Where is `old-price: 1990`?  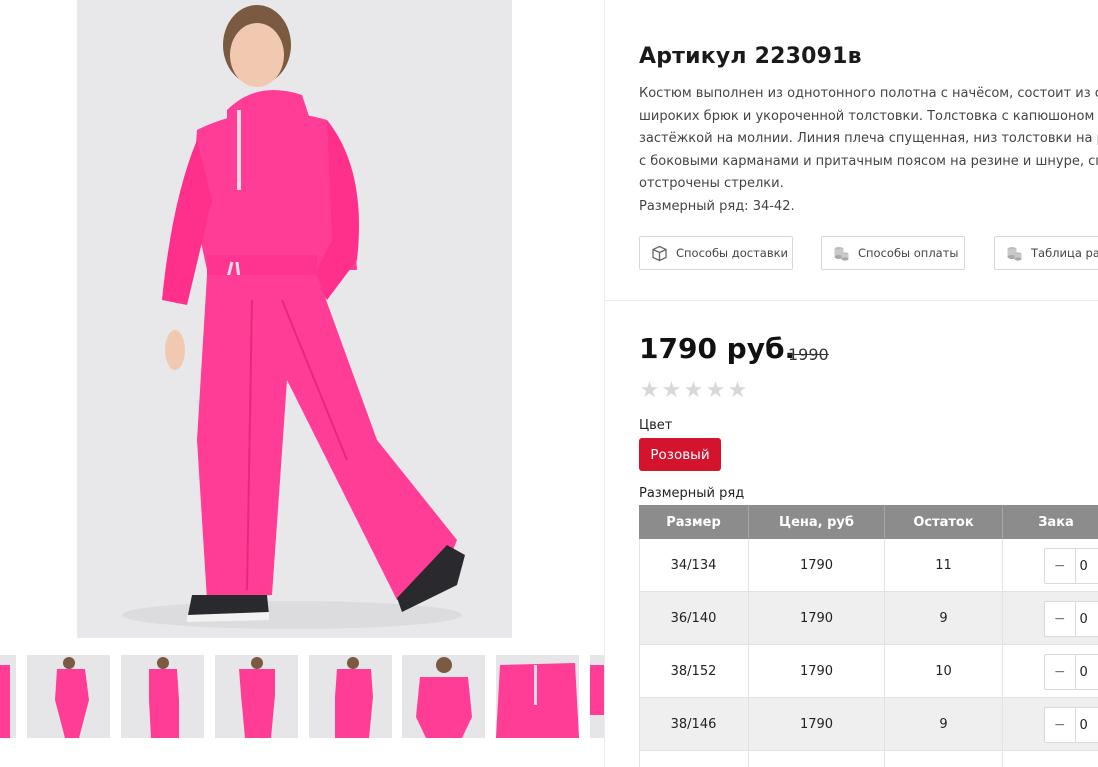 old-price: 1990 is located at coordinates (808, 354).